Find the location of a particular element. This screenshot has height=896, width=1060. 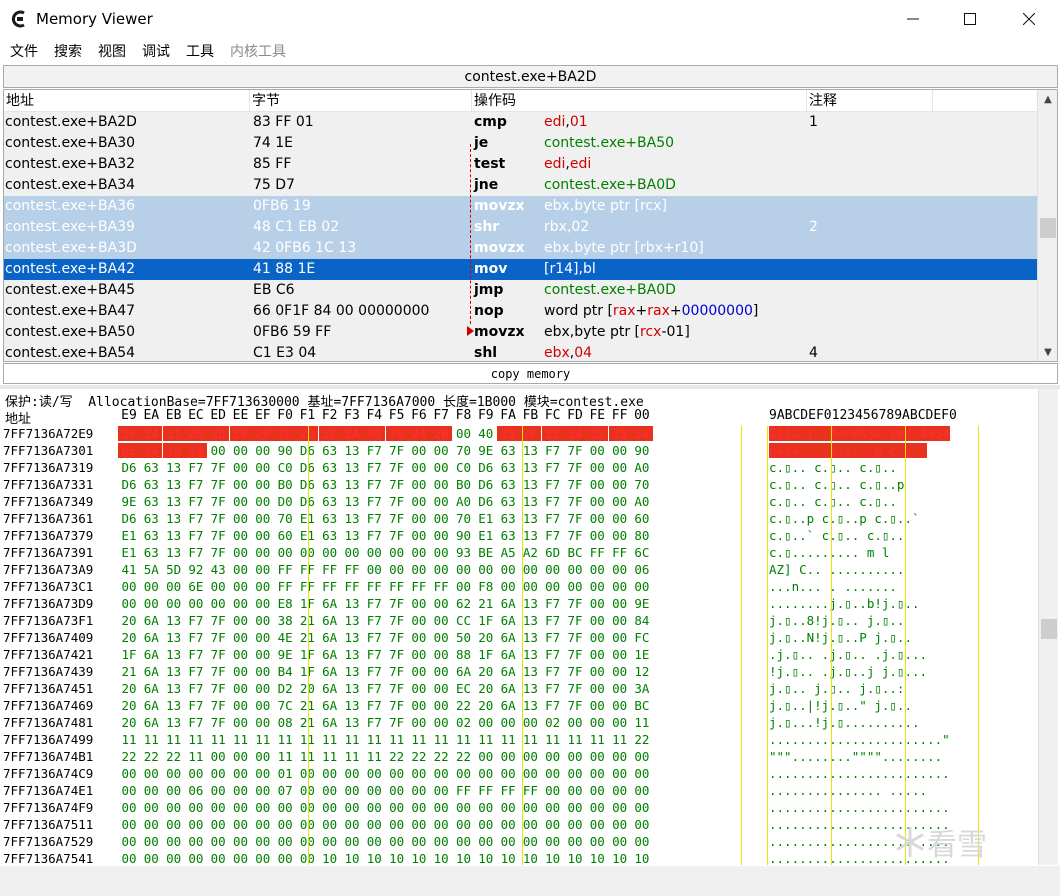

scroll-down-icon: ▼ is located at coordinates (1047, 352).